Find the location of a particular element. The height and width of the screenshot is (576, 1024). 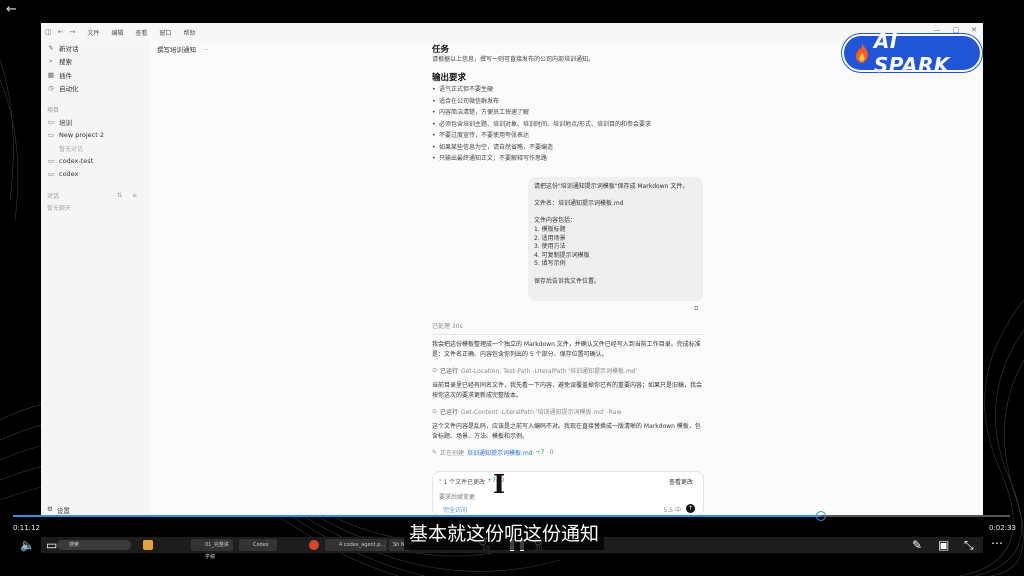

badge-text: AI SPARK is located at coordinates (911, 53).